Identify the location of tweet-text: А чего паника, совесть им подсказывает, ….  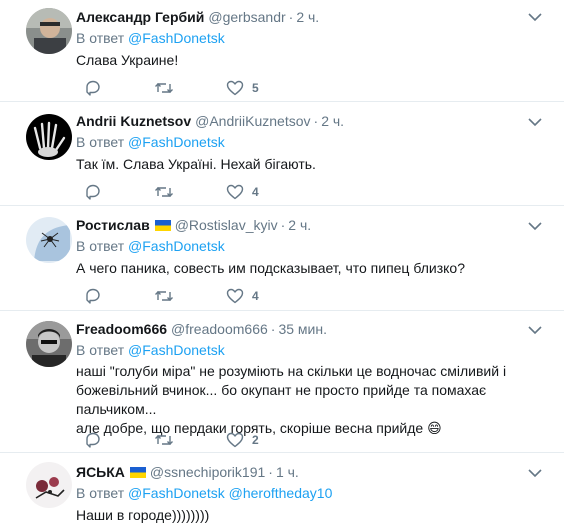
(270, 268).